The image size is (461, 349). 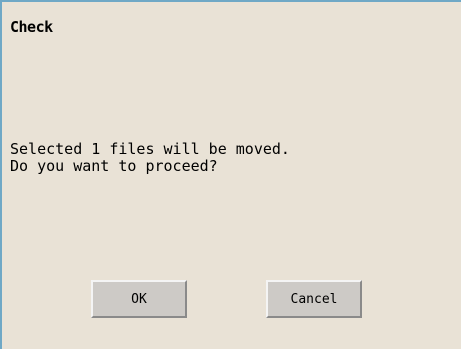 What do you see at coordinates (114, 166) in the screenshot?
I see `message-line-2: Do you want to proceed?` at bounding box center [114, 166].